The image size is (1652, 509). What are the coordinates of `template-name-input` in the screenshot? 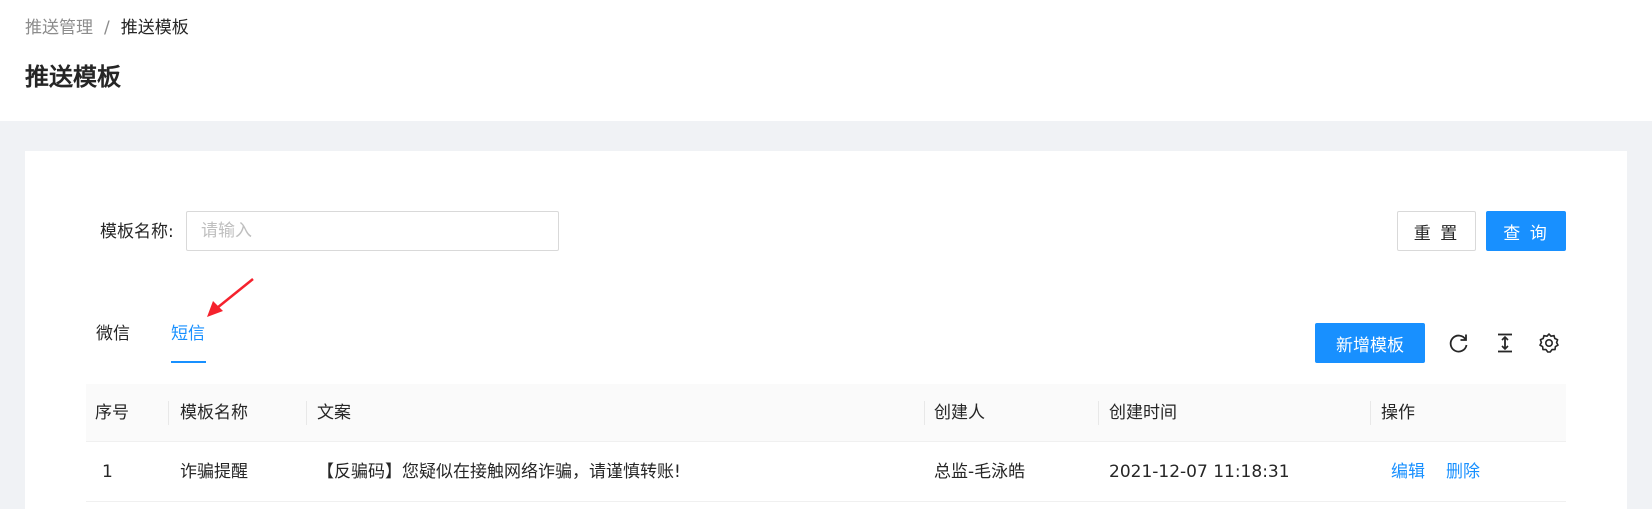 It's located at (372, 231).